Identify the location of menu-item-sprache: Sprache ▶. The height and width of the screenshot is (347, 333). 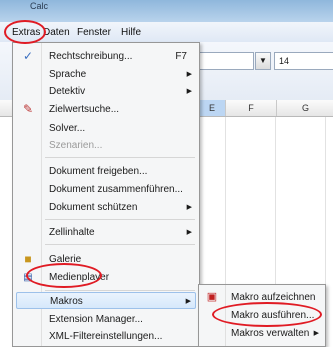
(106, 74).